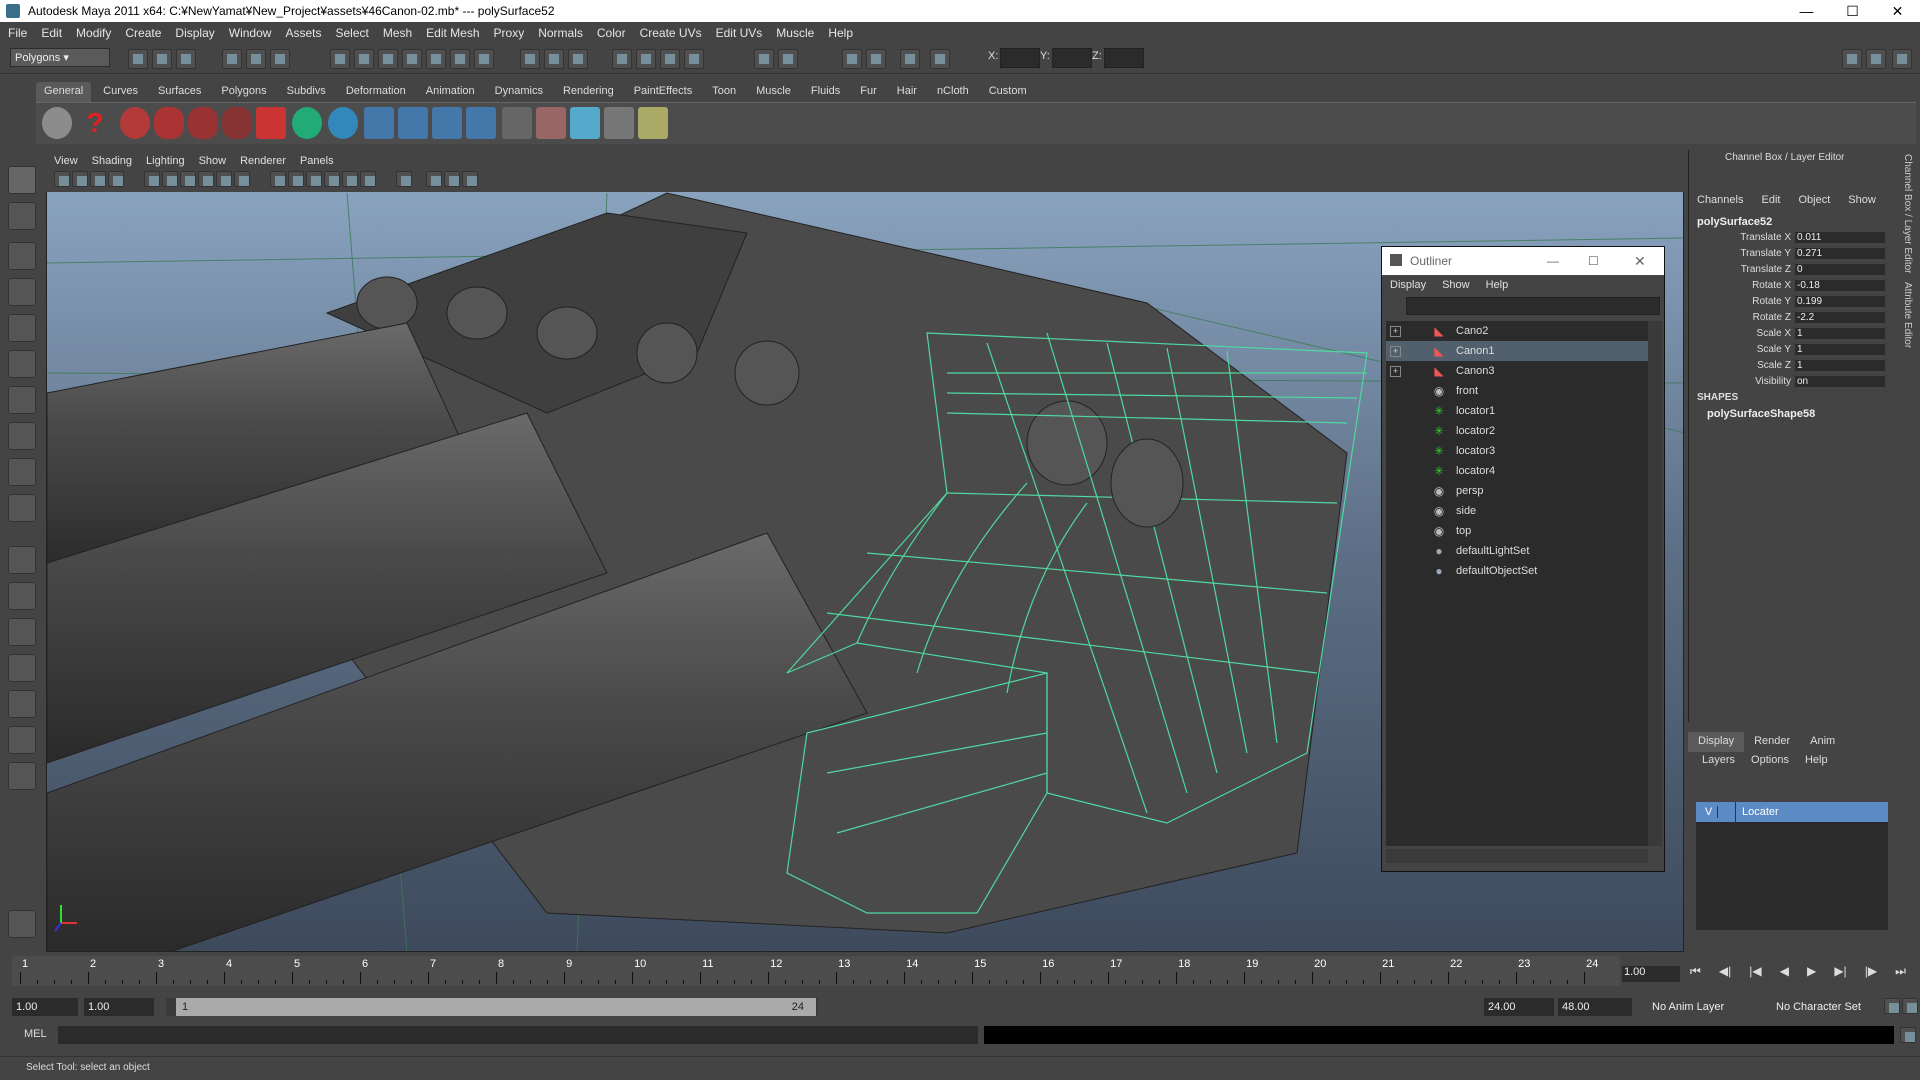 The height and width of the screenshot is (1080, 1920). Describe the element at coordinates (1900, 974) in the screenshot. I see `go-to-end-icon: ⏭` at that location.